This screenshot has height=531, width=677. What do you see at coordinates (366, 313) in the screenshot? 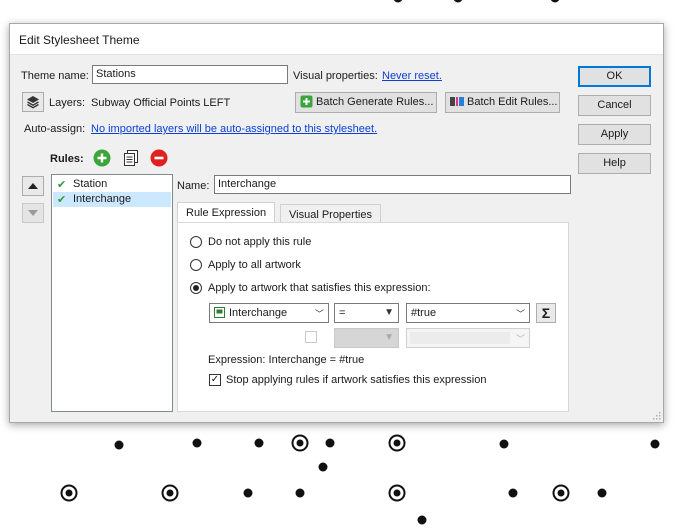
I see `operator-select: = ▼` at bounding box center [366, 313].